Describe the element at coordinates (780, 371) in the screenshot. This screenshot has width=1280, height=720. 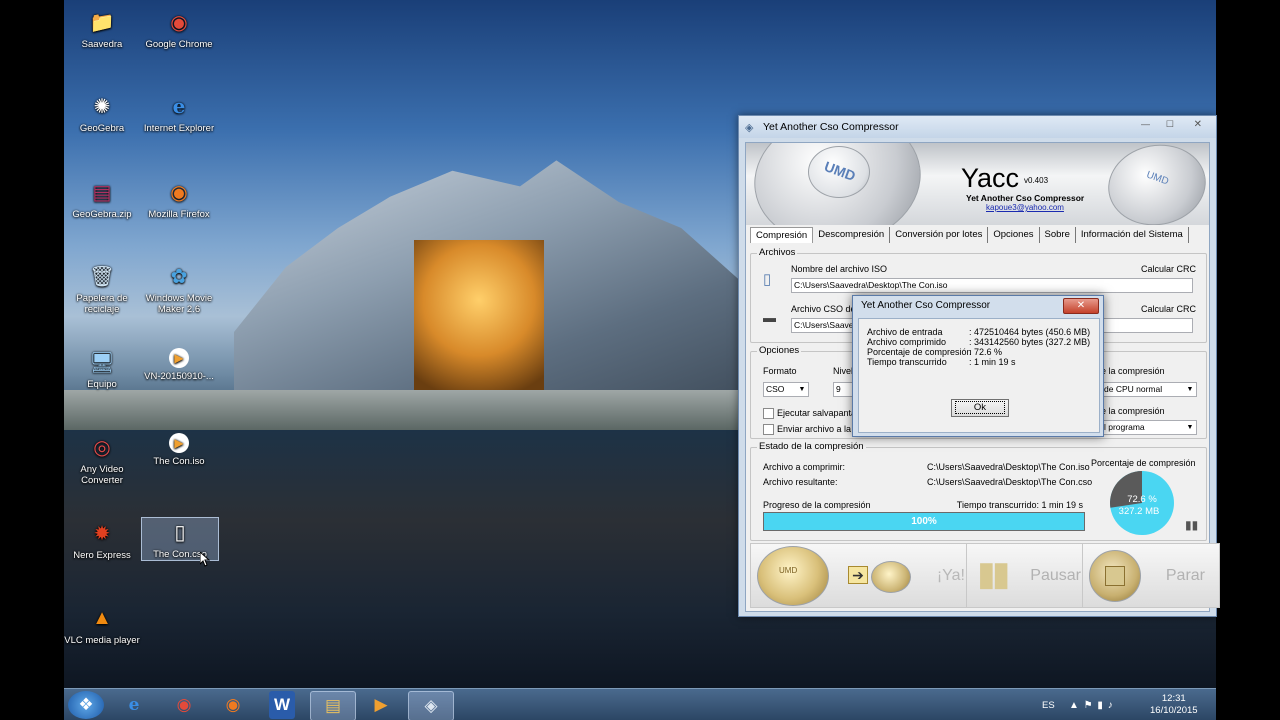
I see `formato-label: Formato` at that location.